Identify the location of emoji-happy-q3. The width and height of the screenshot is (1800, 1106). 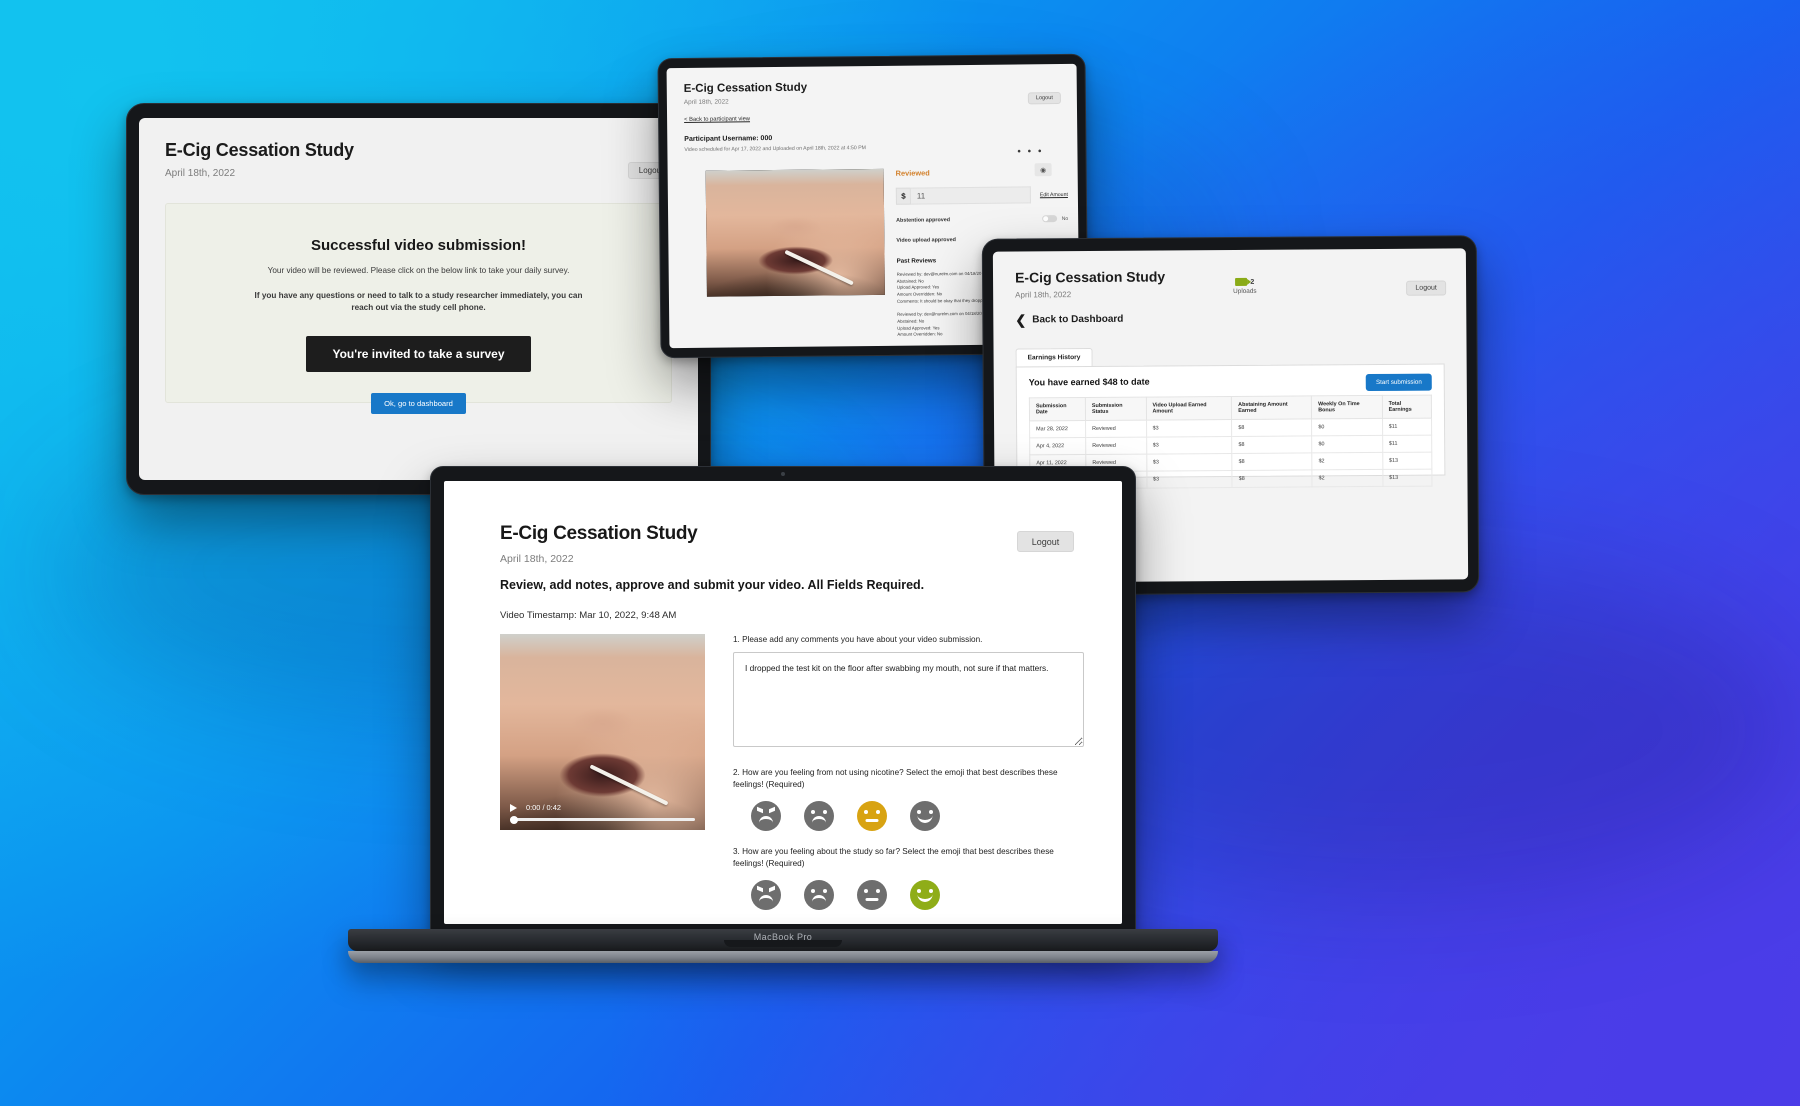
(925, 895).